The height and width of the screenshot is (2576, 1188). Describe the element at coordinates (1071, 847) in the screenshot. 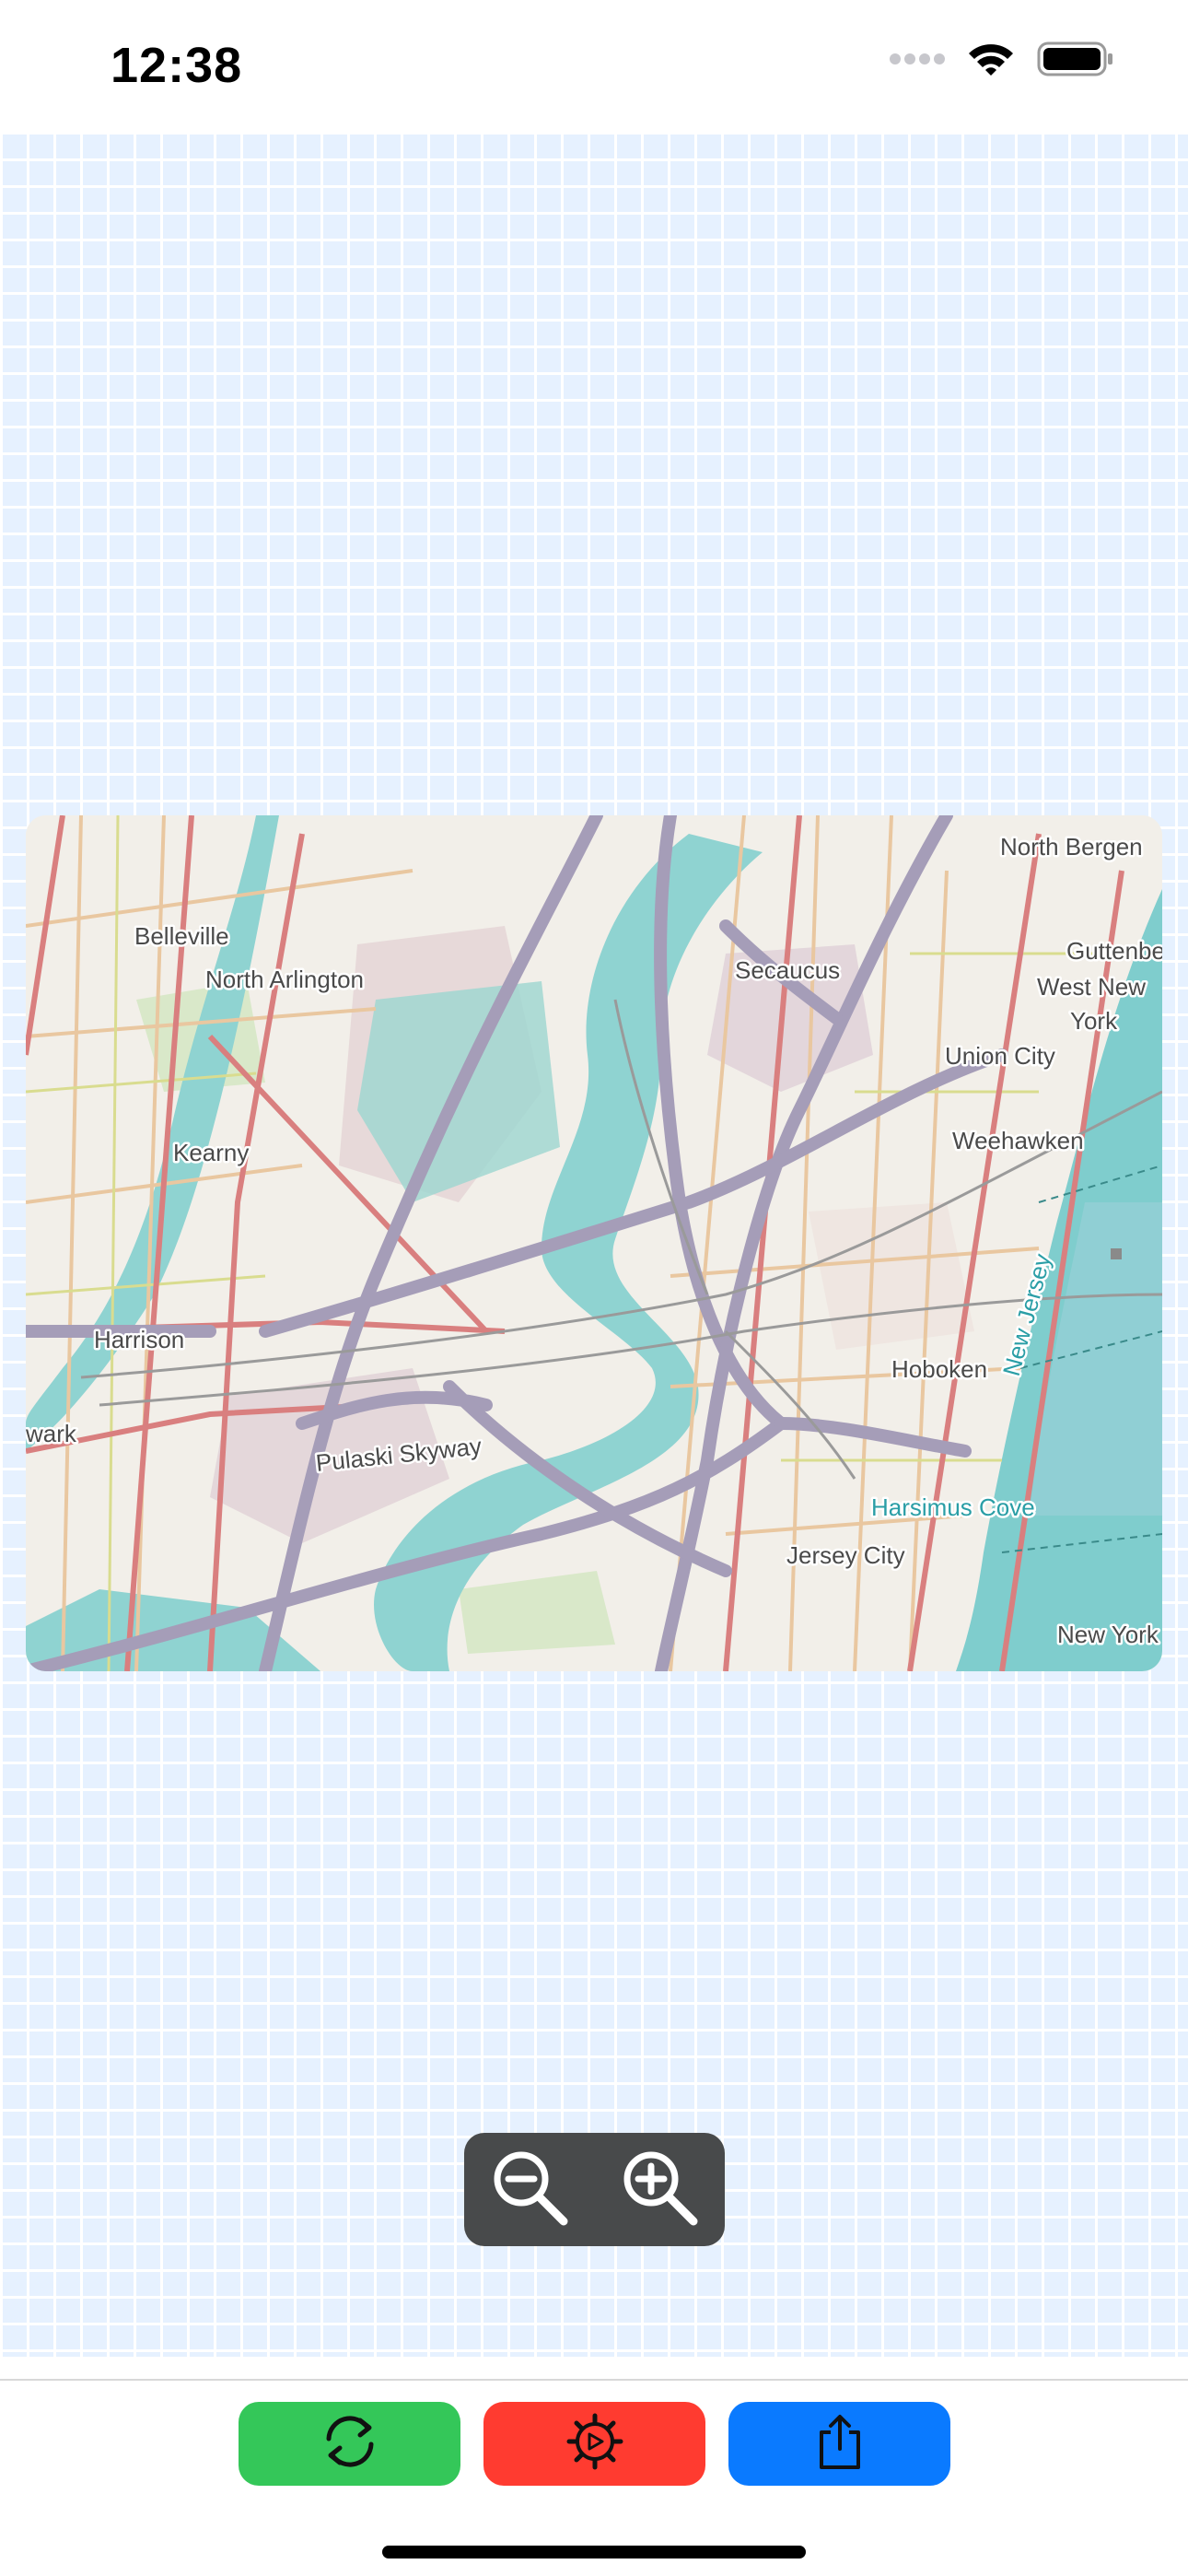

I see `label-north-bergen: North Bergen` at that location.